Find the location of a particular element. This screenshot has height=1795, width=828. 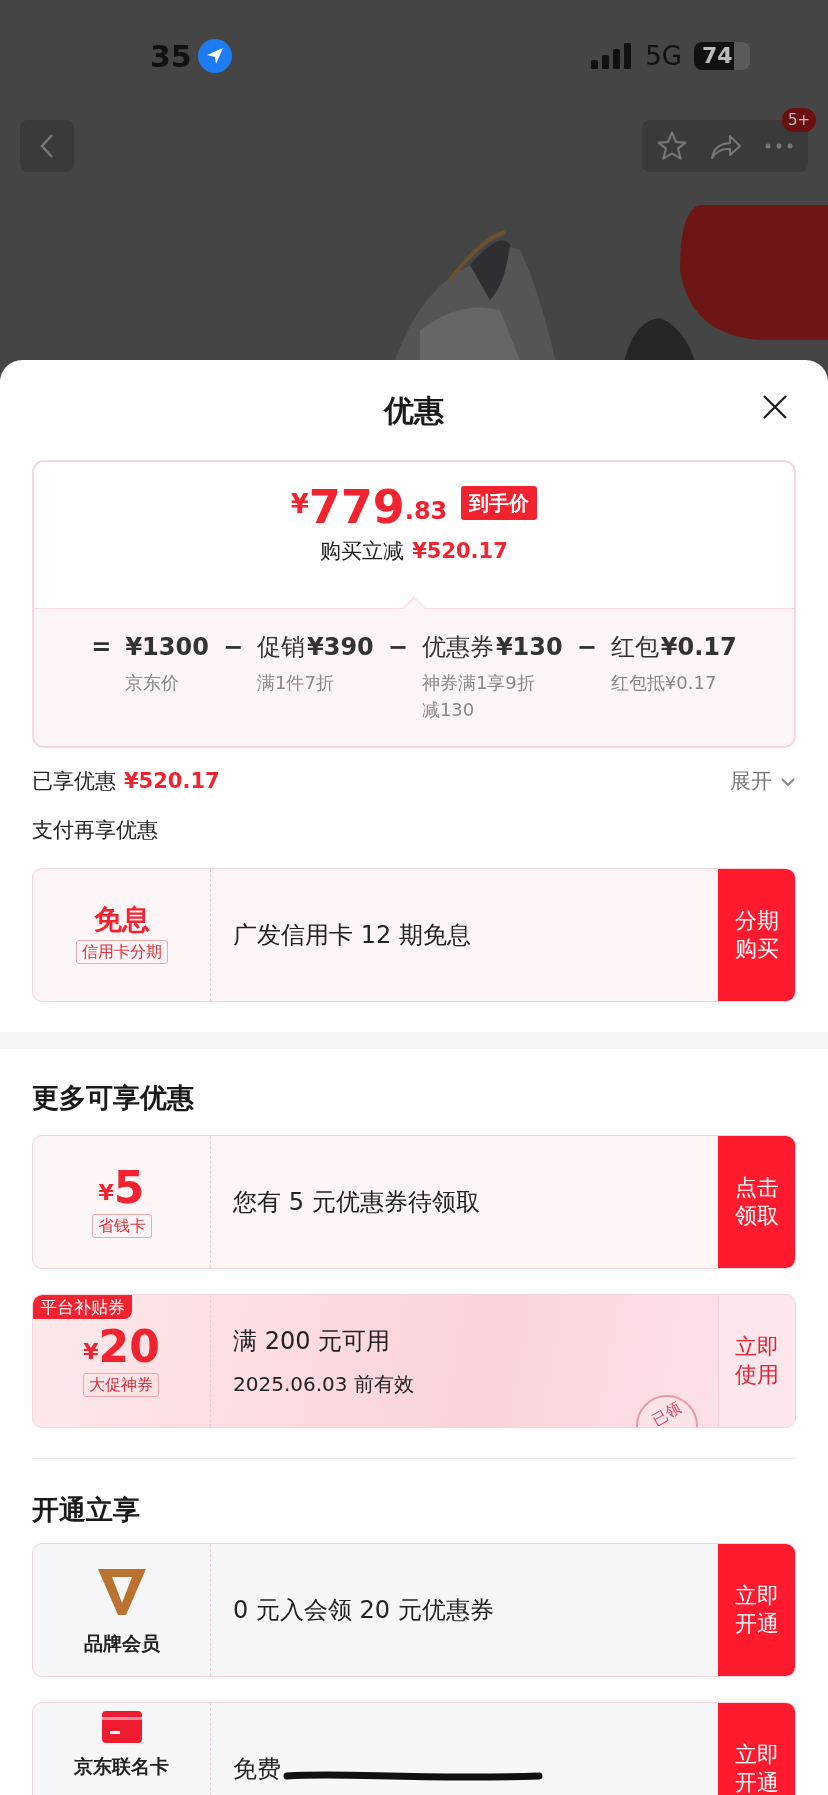

term-amount: ¥130 is located at coordinates (529, 647).